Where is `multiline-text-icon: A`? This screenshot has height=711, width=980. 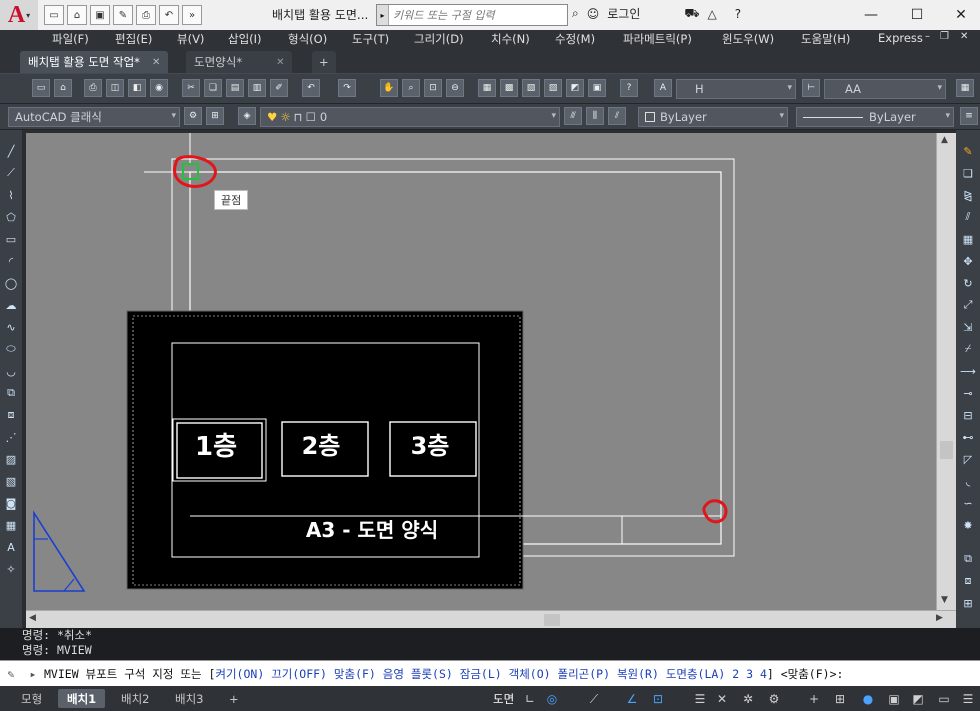 multiline-text-icon: A is located at coordinates (11, 547).